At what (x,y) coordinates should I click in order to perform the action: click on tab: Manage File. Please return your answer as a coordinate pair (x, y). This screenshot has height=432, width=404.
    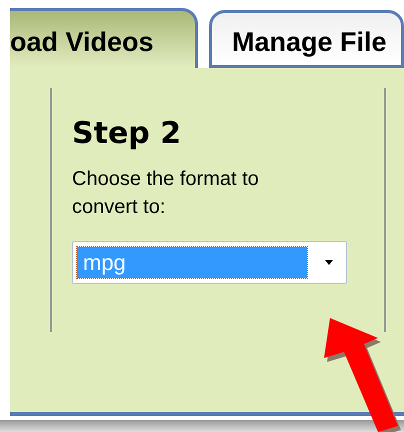
    Looking at the image, I should click on (306, 39).